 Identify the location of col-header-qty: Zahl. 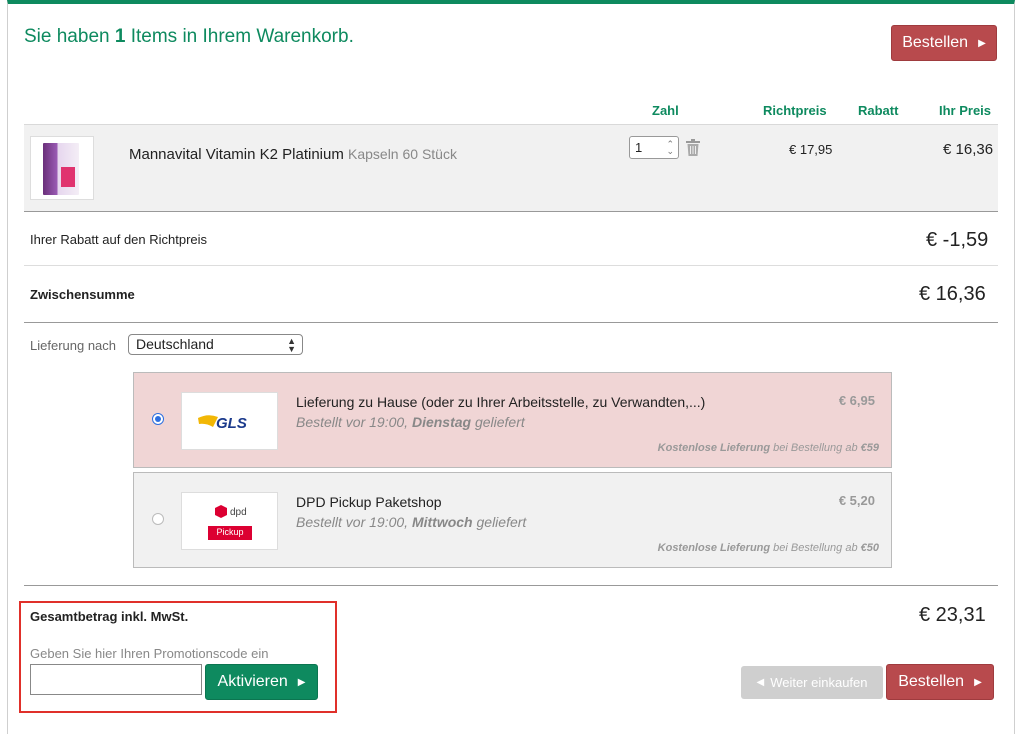
(665, 110).